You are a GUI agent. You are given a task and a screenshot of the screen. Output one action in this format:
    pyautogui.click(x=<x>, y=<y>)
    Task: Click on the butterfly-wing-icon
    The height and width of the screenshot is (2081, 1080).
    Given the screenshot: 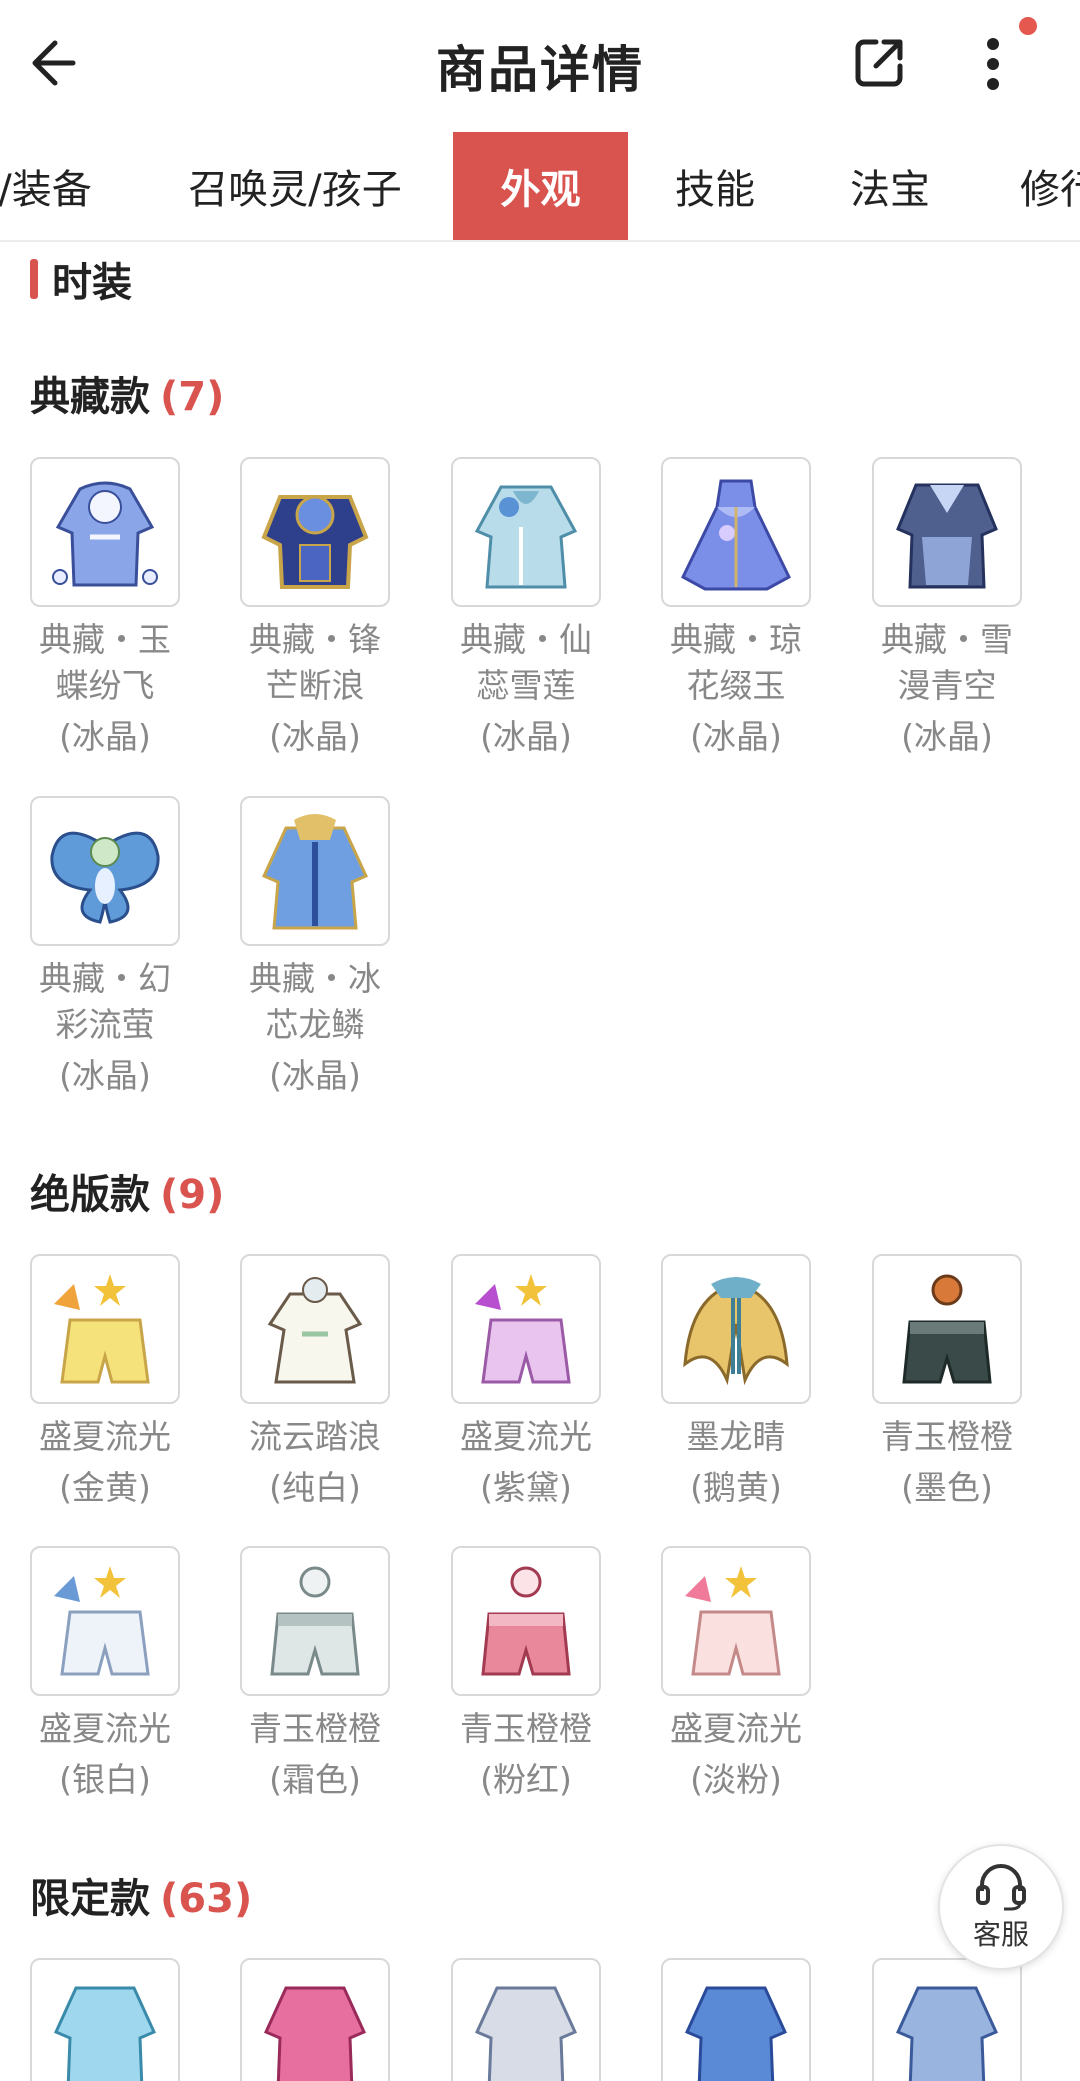 What is the action you would take?
    pyautogui.click(x=105, y=877)
    